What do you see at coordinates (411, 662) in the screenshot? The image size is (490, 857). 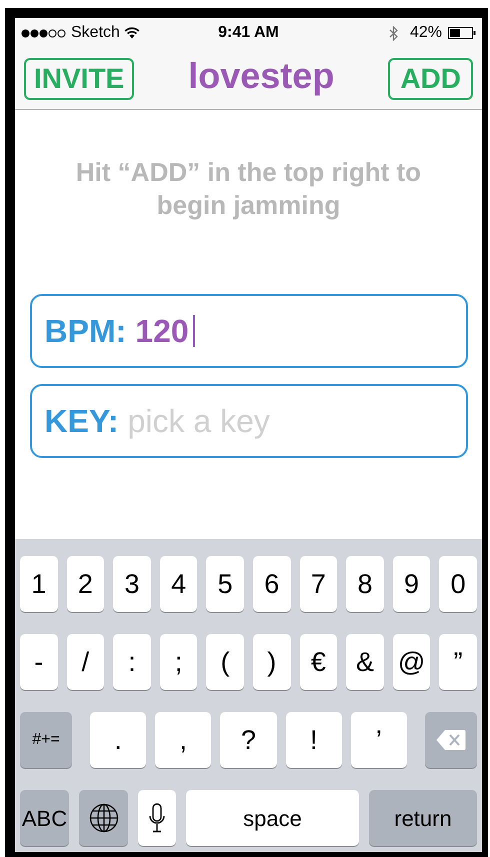 I see `key: @` at bounding box center [411, 662].